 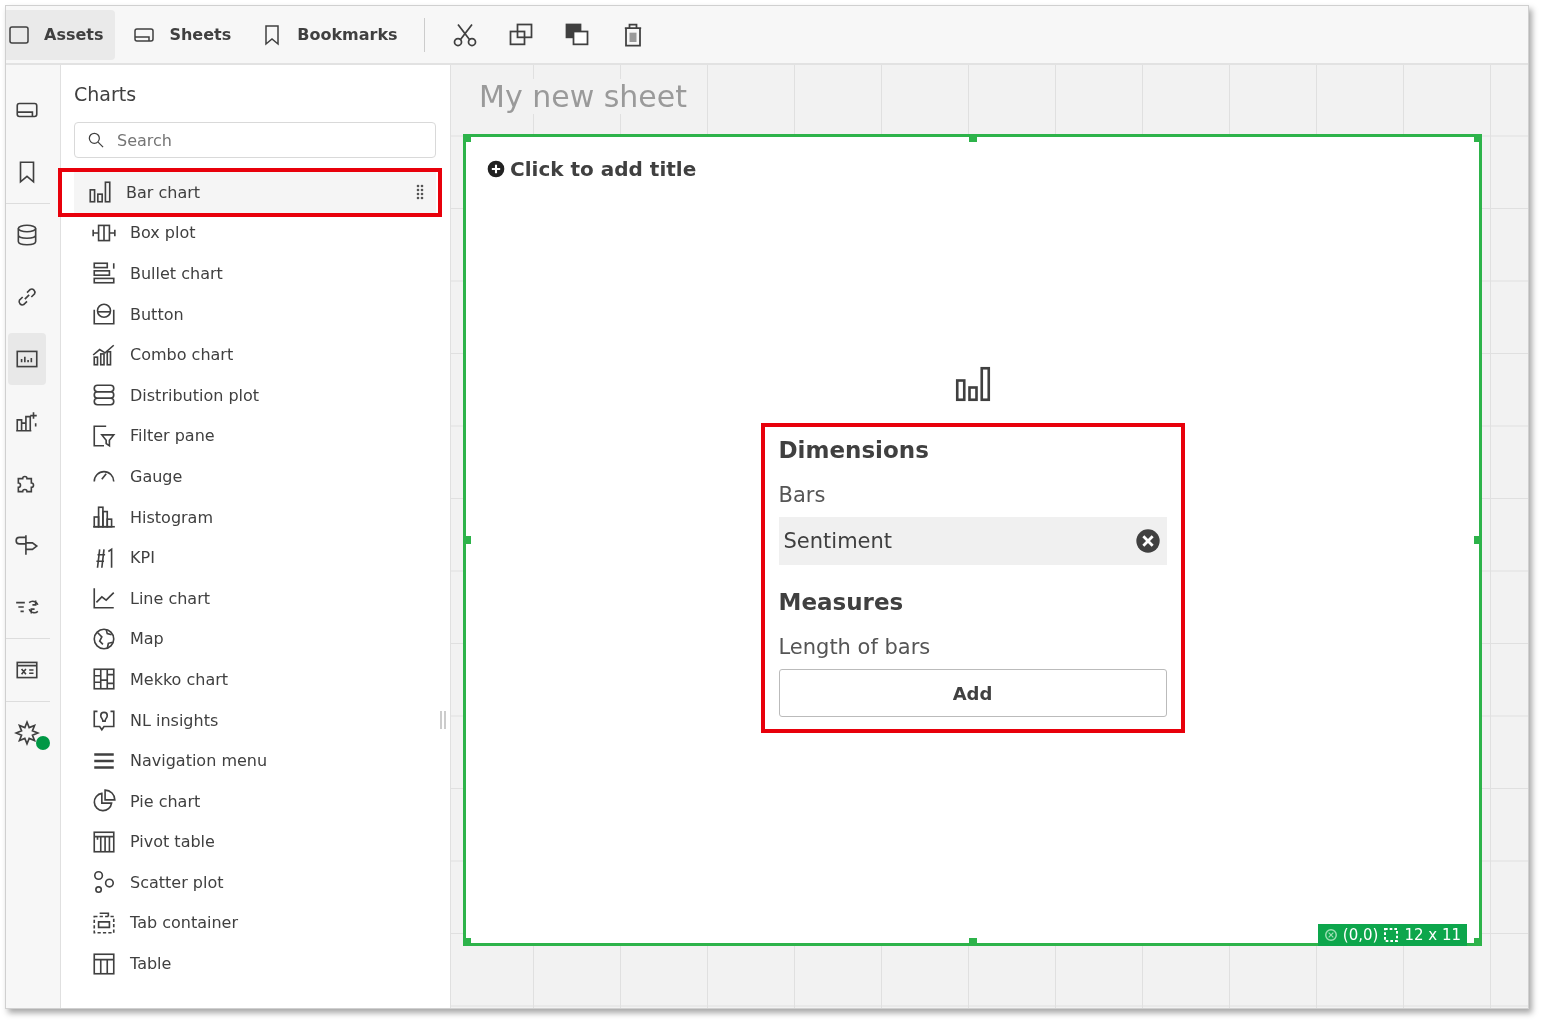 I want to click on add-title-button: Click to add title, so click(x=591, y=169).